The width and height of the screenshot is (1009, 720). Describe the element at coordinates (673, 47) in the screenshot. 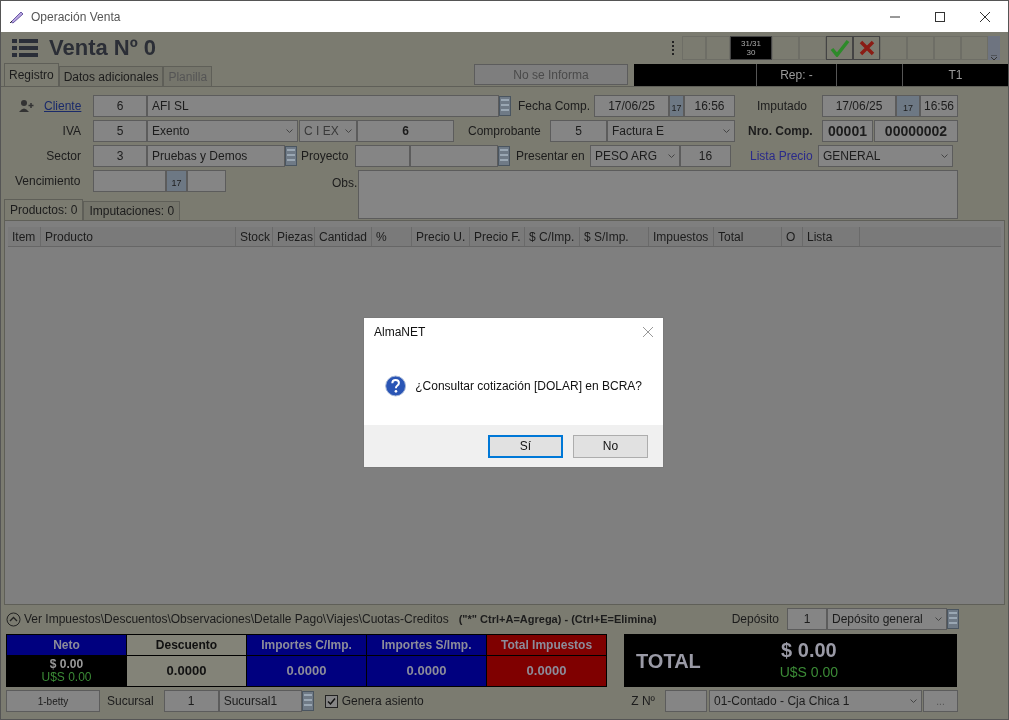

I see `drag-handle` at that location.